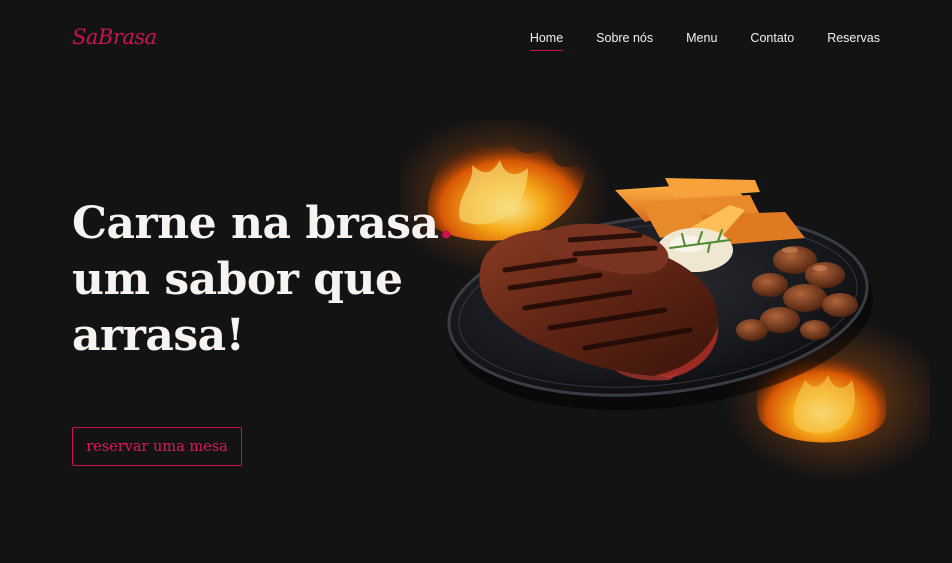  I want to click on headline-line-3: arrasa!, so click(158, 335).